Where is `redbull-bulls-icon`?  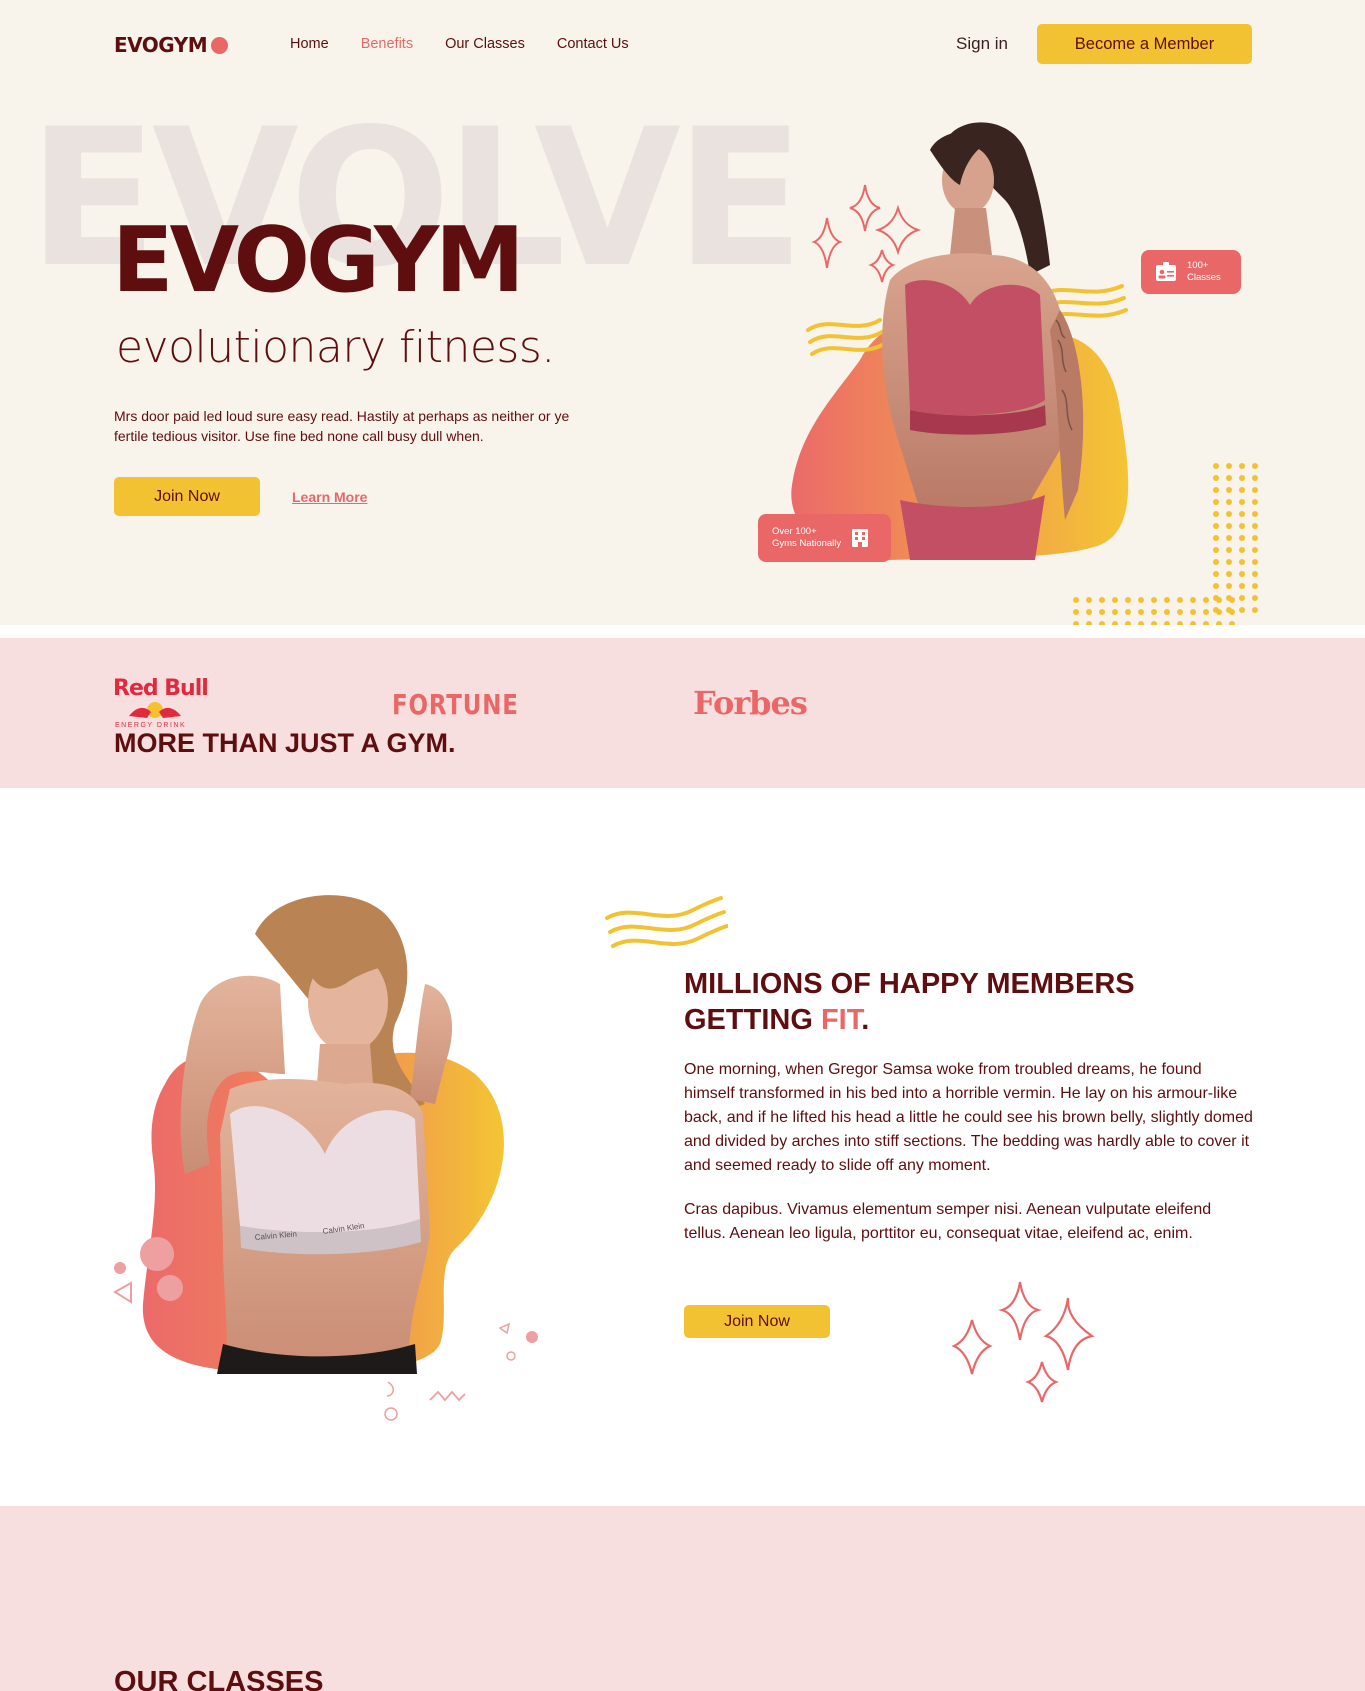
redbull-bulls-icon is located at coordinates (155, 710).